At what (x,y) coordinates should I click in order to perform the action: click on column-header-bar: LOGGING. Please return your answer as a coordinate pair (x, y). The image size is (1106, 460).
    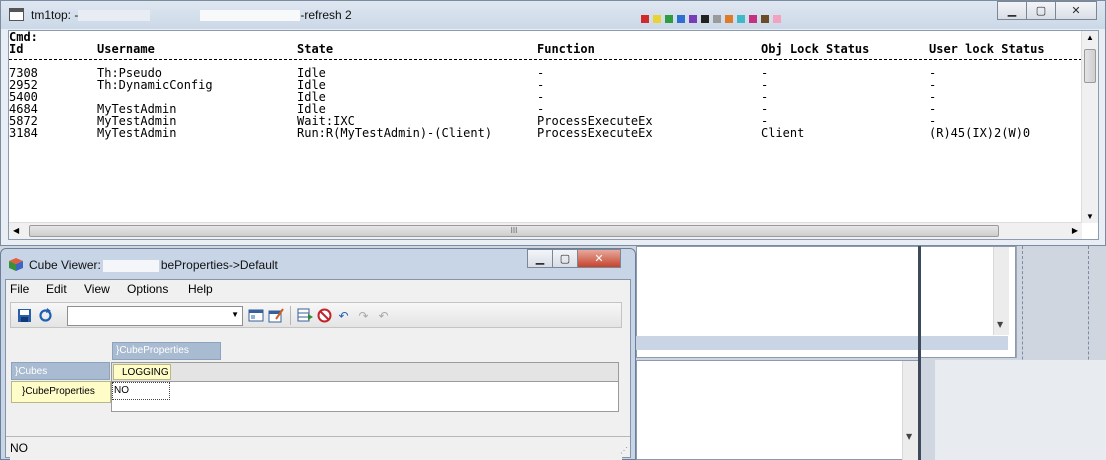
    Looking at the image, I should click on (365, 372).